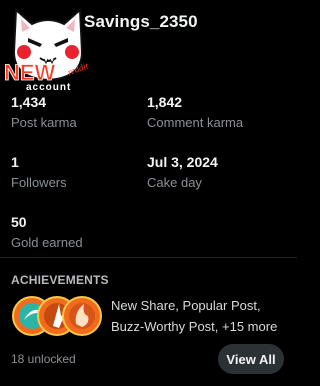 The height and width of the screenshot is (386, 320). What do you see at coordinates (194, 326) in the screenshot?
I see `achievements-summary-line2: Buzz-Worthy Post, +15 more` at bounding box center [194, 326].